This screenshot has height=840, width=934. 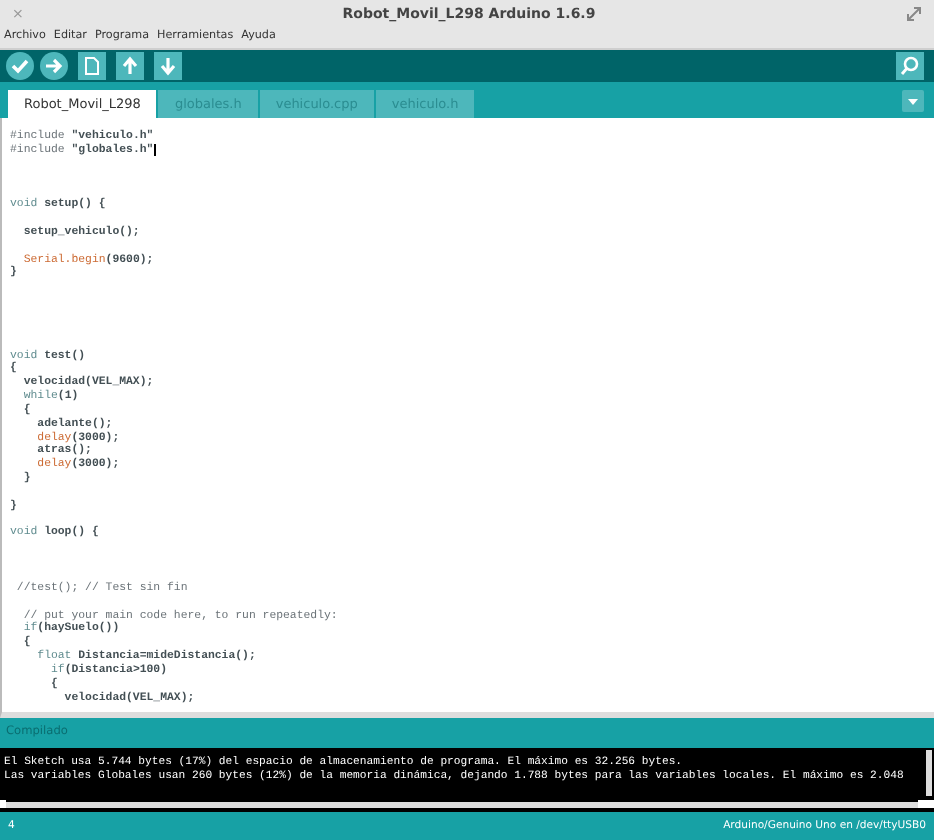 I want to click on horizontal-scrollbar, so click(x=462, y=804).